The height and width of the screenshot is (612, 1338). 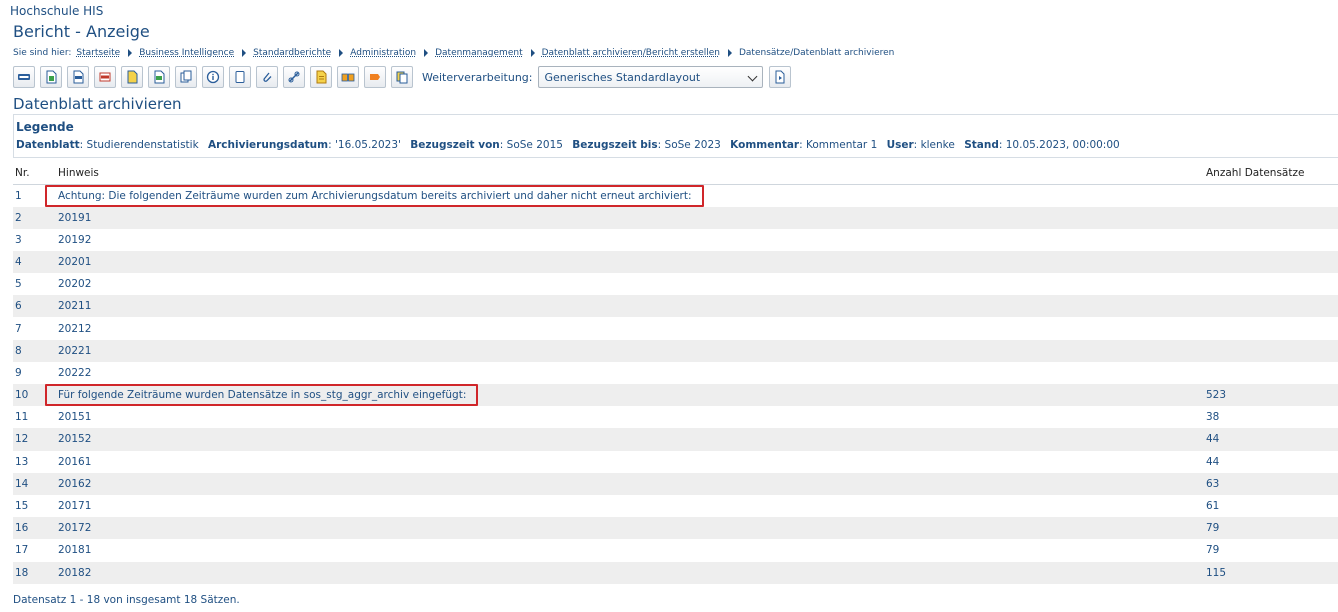 What do you see at coordinates (477, 77) in the screenshot?
I see `weiterverarbeitung-label: Weiterverarbeitung:` at bounding box center [477, 77].